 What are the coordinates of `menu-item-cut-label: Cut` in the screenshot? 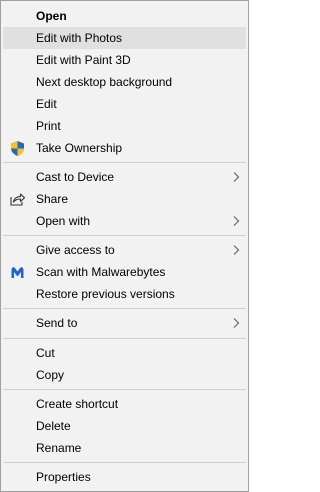 It's located at (45, 353).